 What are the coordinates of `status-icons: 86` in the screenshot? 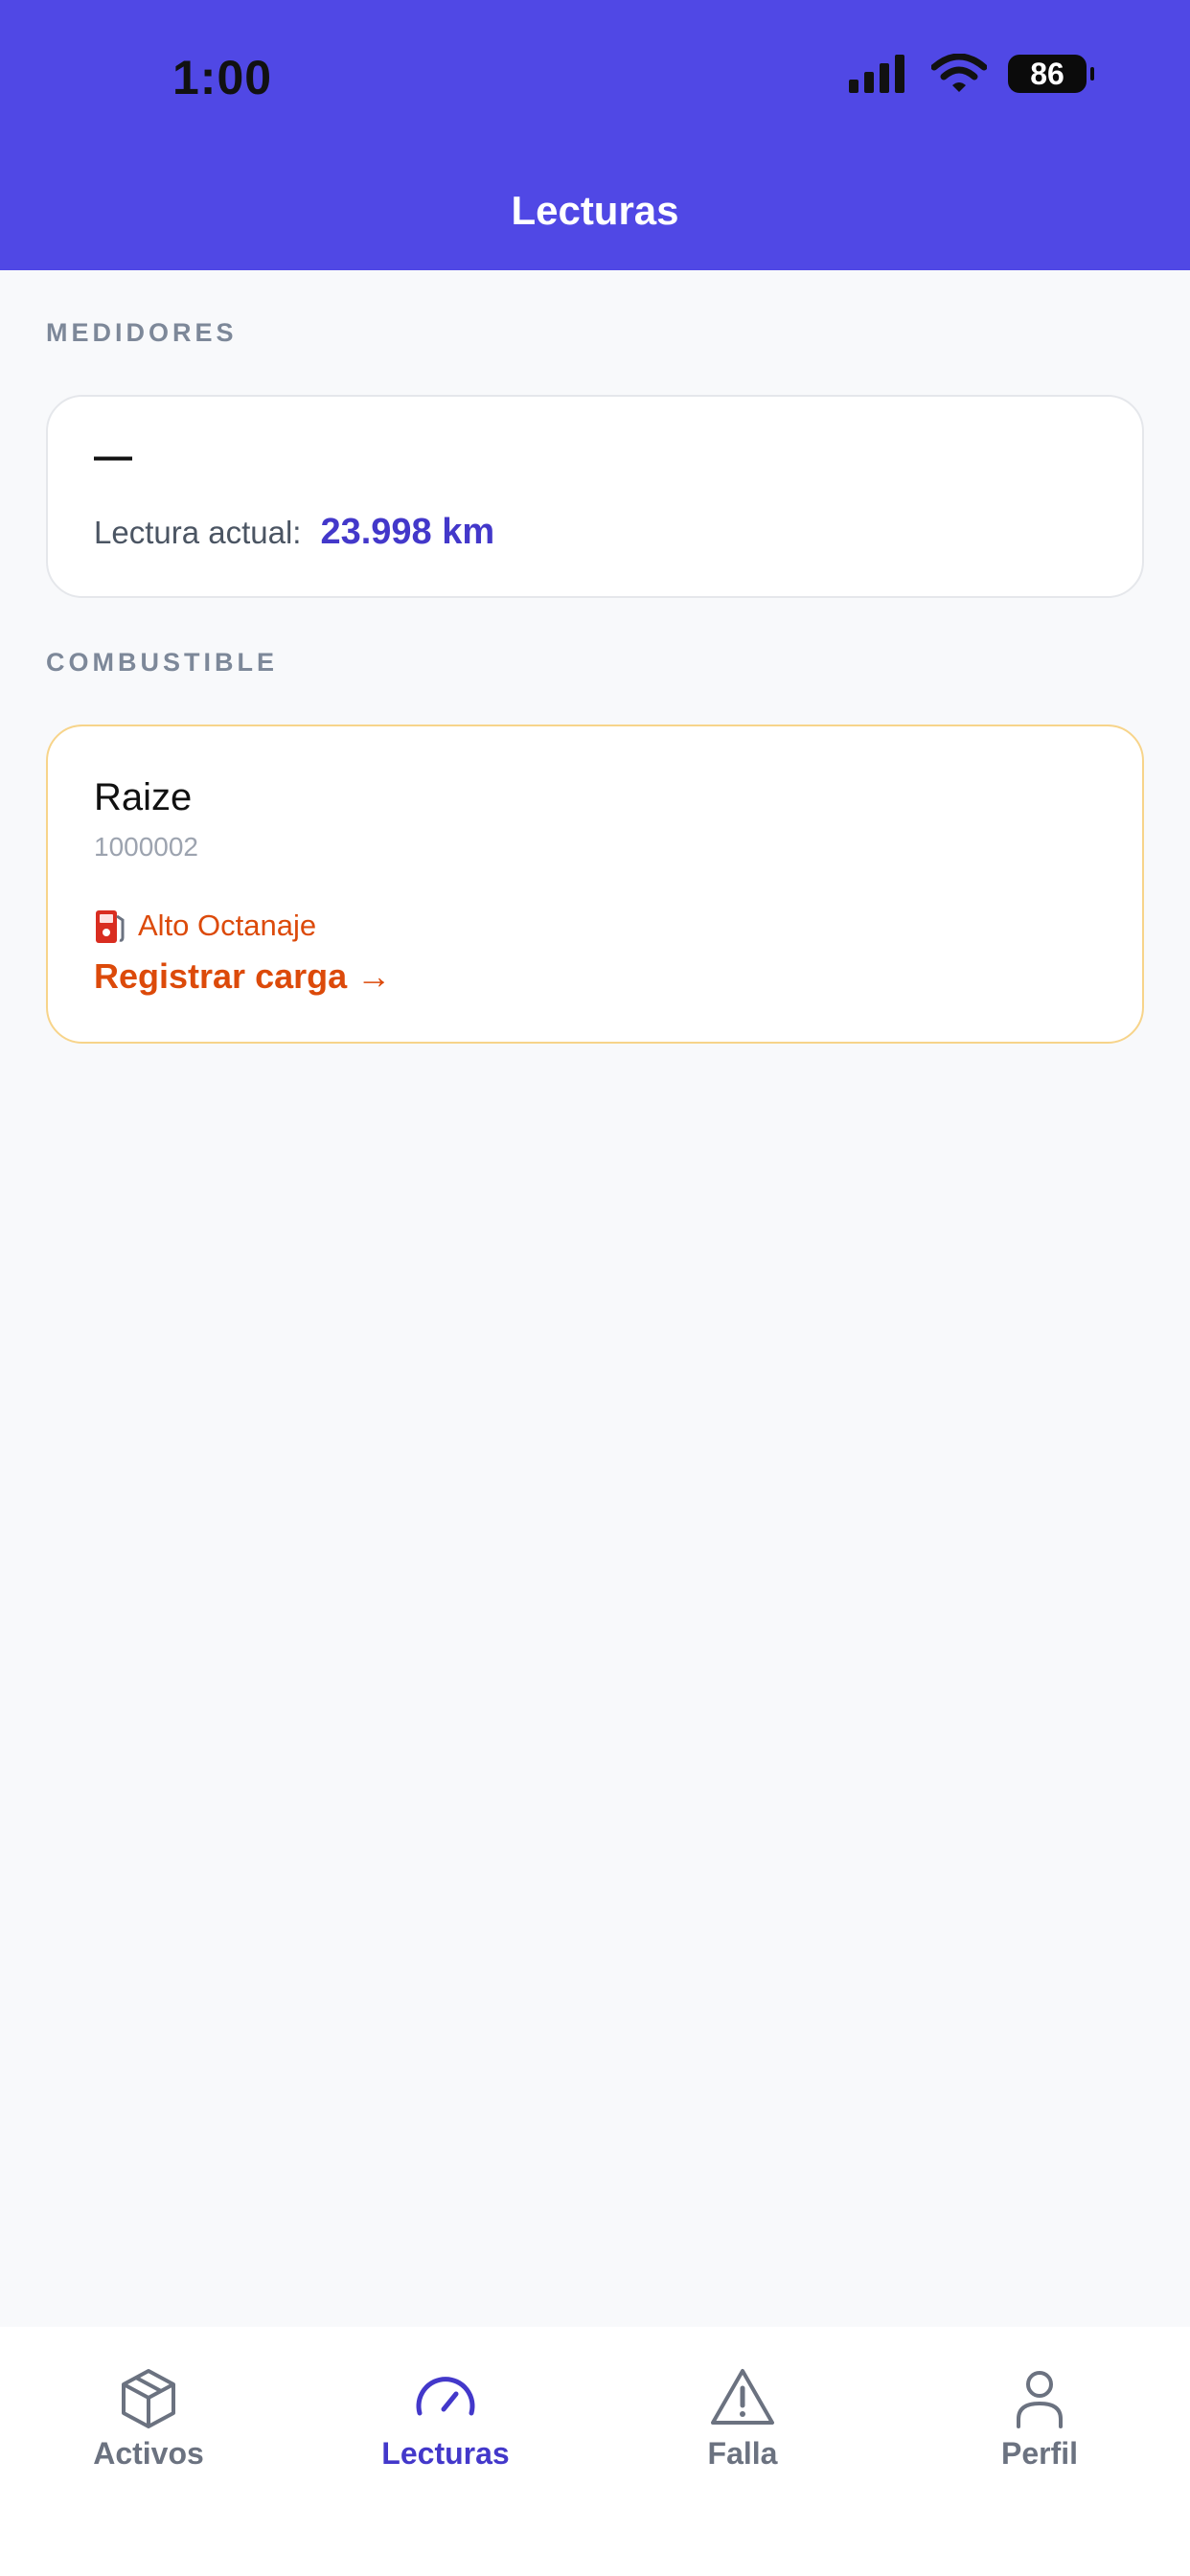 It's located at (972, 74).